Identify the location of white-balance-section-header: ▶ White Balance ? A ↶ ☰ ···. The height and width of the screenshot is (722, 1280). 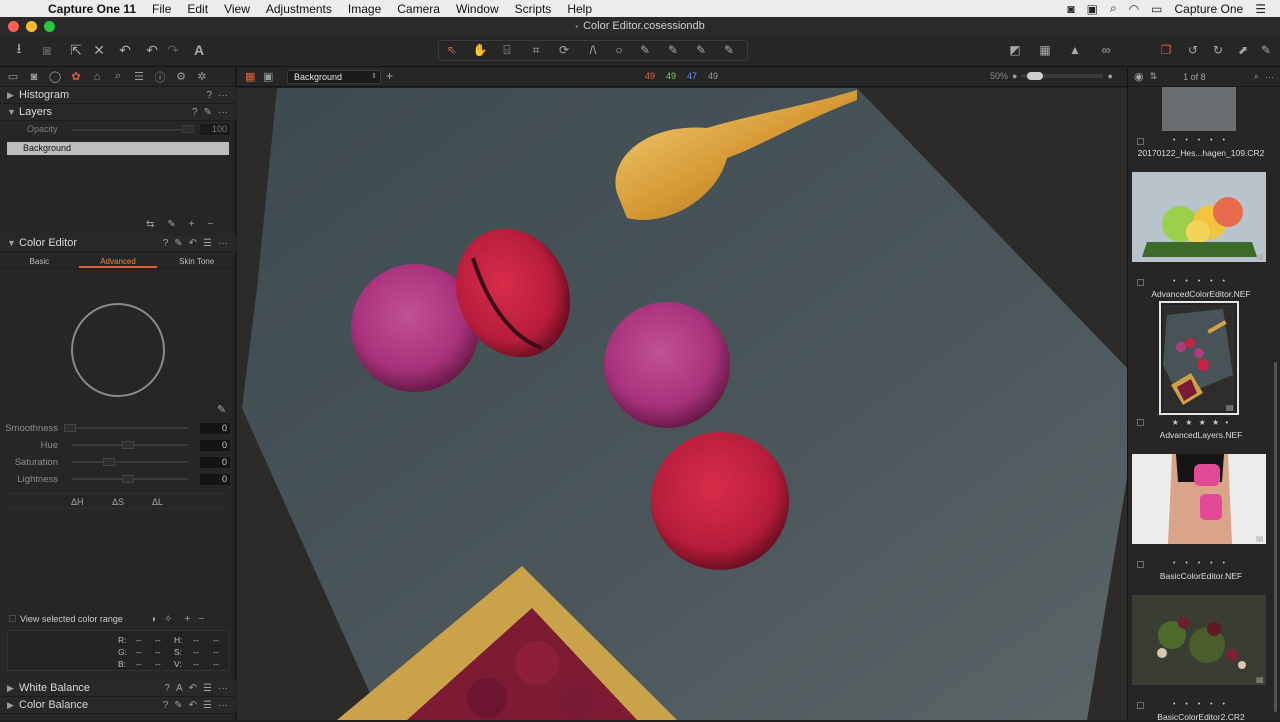
(118, 688).